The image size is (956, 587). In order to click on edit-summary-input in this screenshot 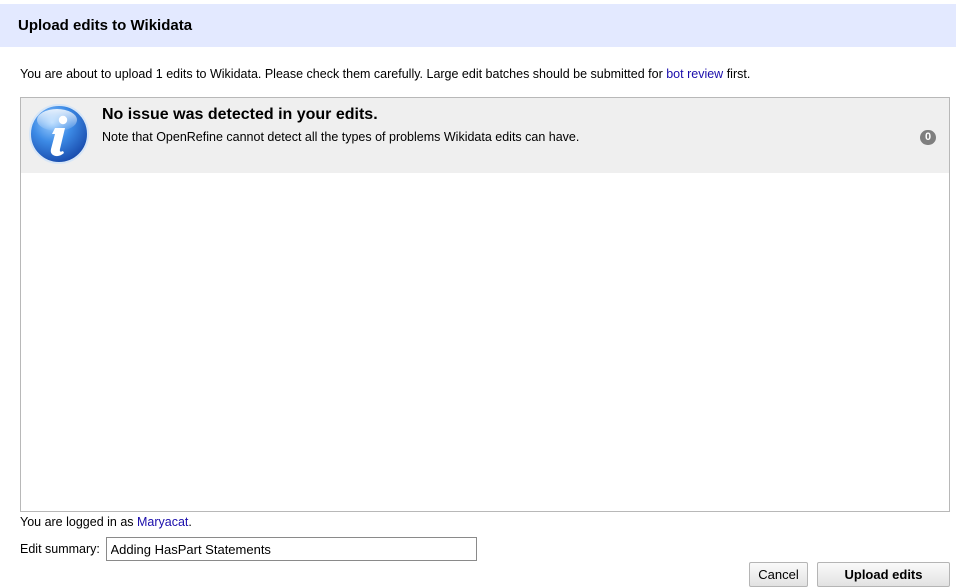, I will do `click(291, 549)`.